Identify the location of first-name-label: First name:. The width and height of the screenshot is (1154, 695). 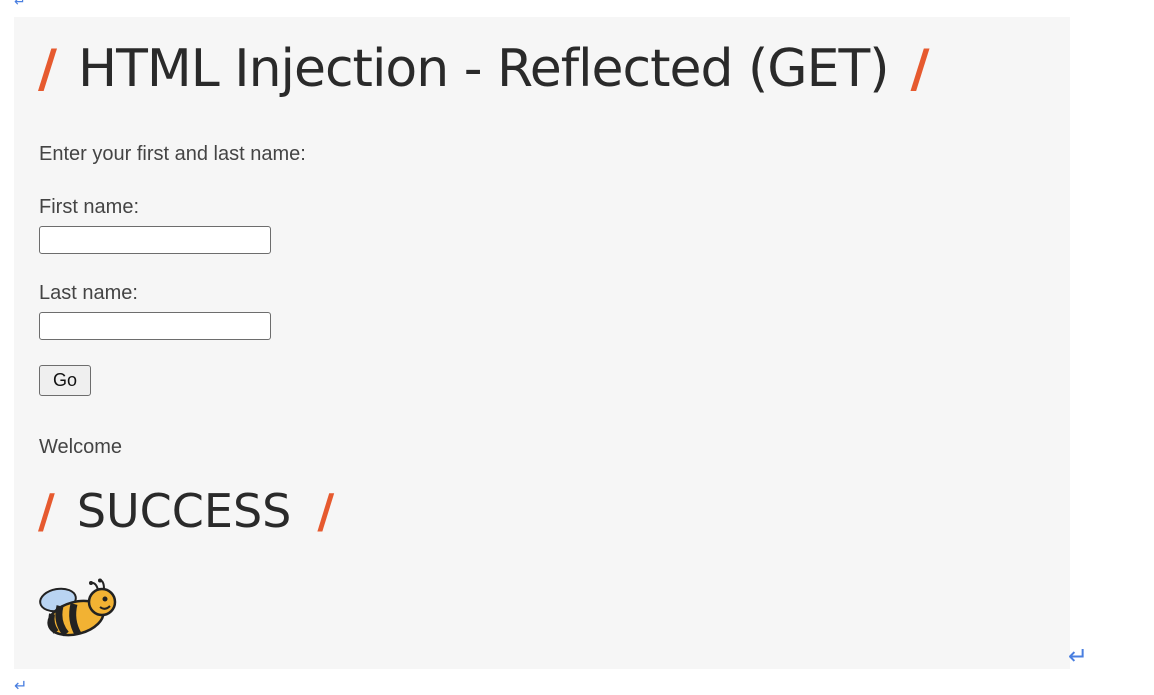
(89, 207).